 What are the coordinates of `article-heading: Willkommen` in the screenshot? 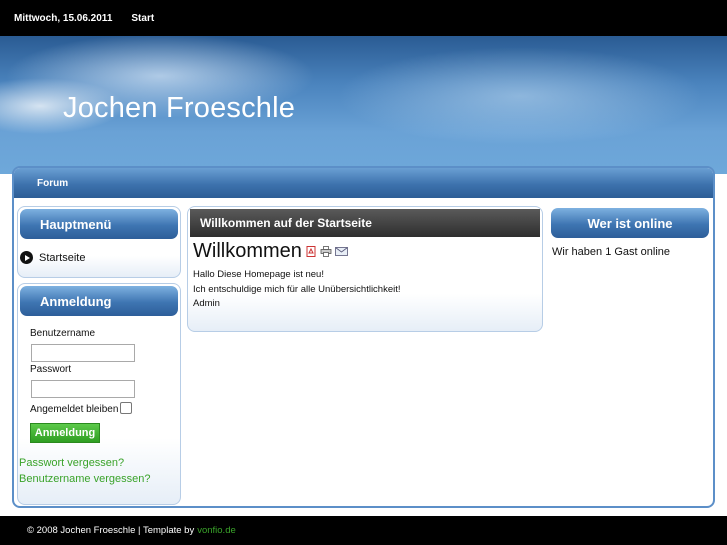 It's located at (270, 251).